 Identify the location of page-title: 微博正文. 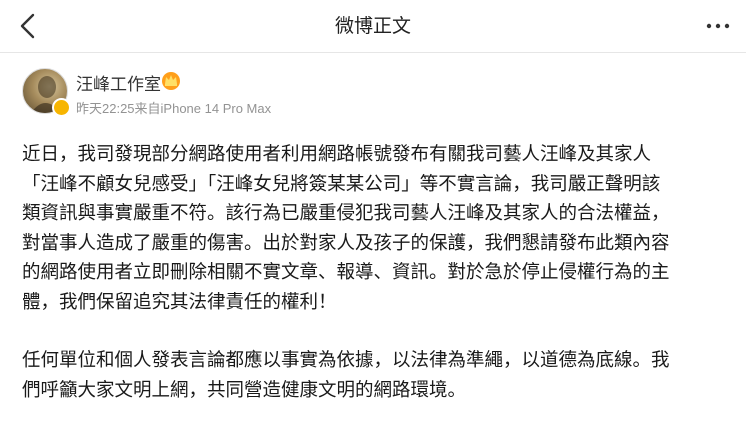
(372, 26).